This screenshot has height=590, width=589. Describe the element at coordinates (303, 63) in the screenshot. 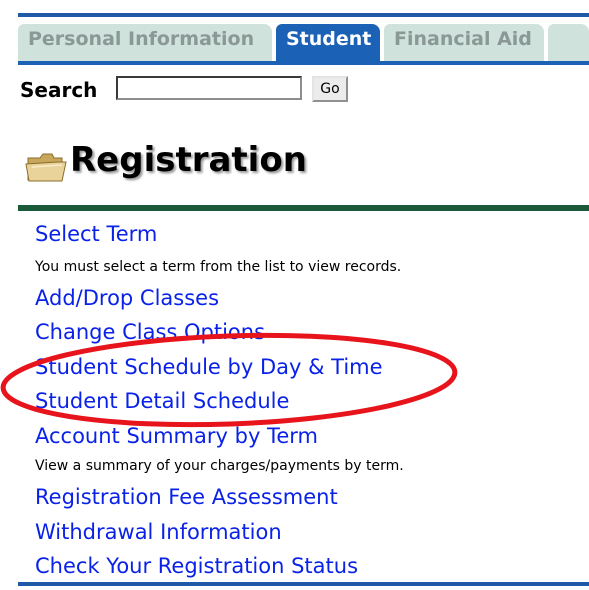

I see `tab-bar-underline` at that location.